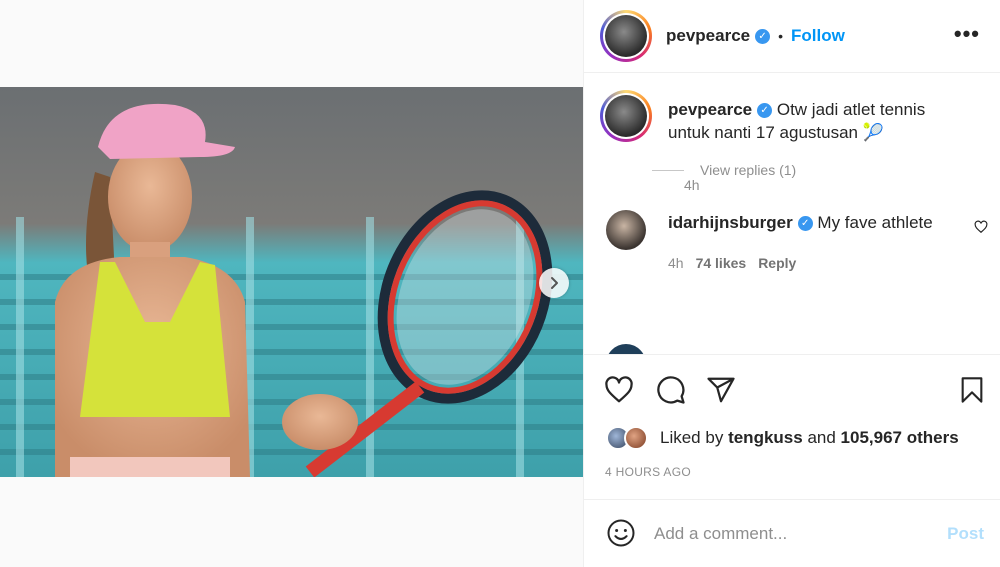 The image size is (1000, 567). I want to click on follow-button: Follow, so click(818, 36).